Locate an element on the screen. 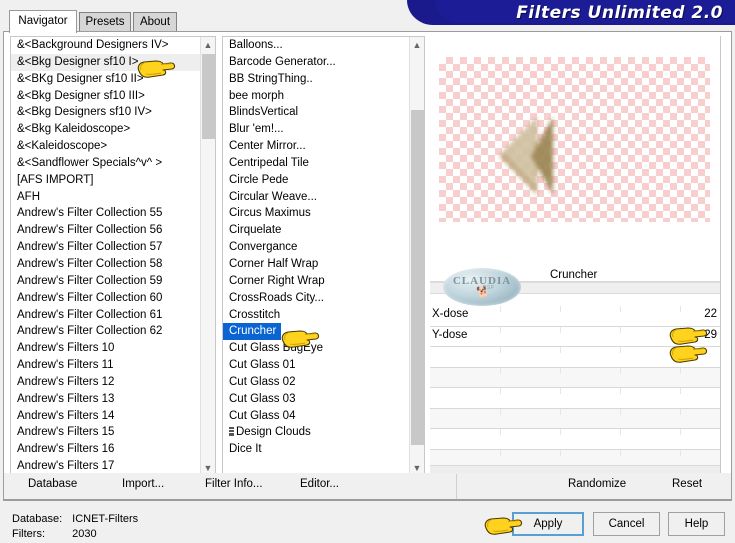 The width and height of the screenshot is (735, 543). list-item: &<Bkg Designer sf10 I> is located at coordinates (105, 62).